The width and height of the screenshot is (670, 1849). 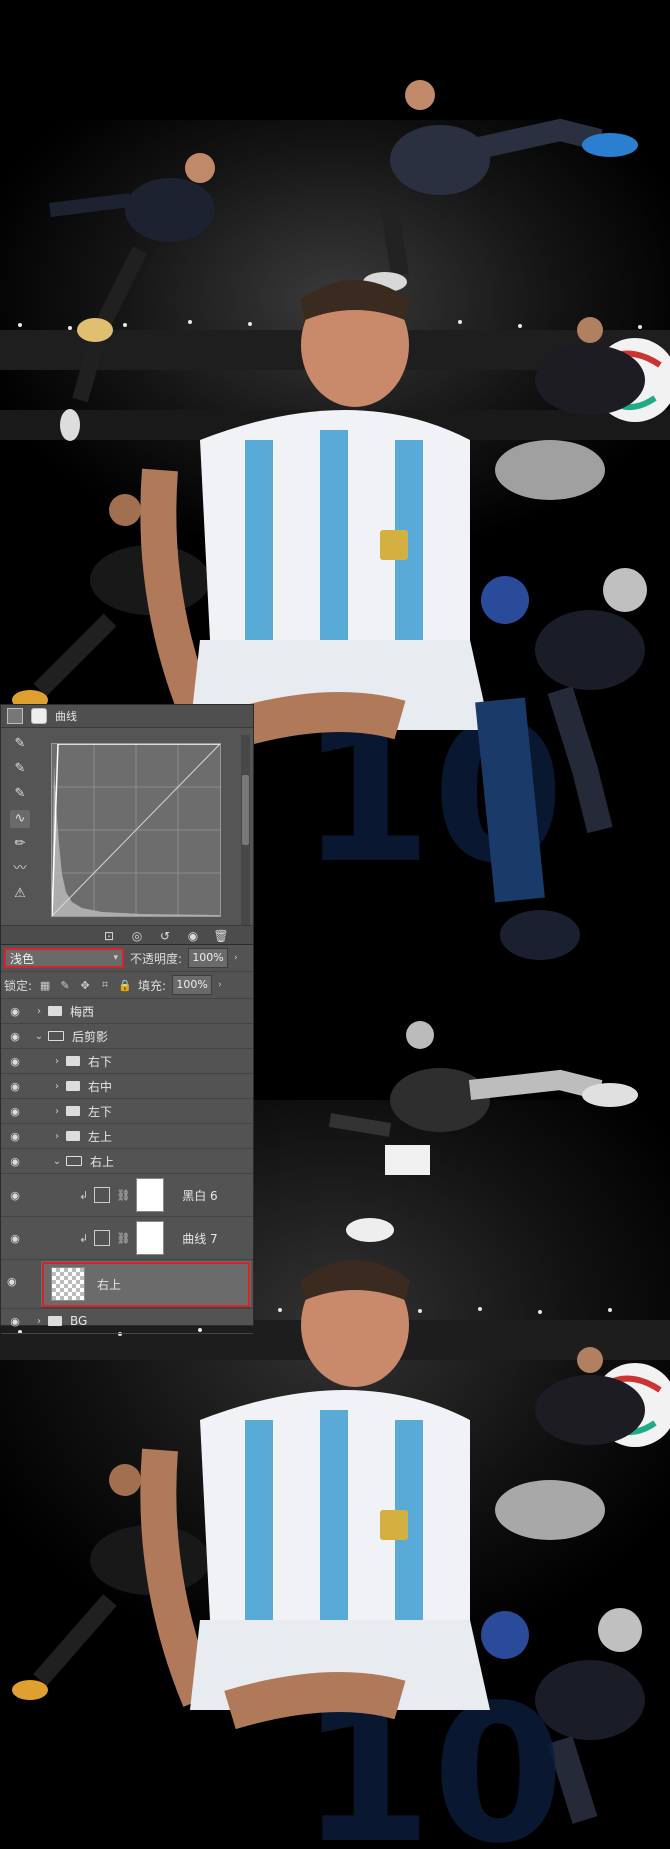 I want to click on curves-graph-canvas, so click(x=136, y=830).